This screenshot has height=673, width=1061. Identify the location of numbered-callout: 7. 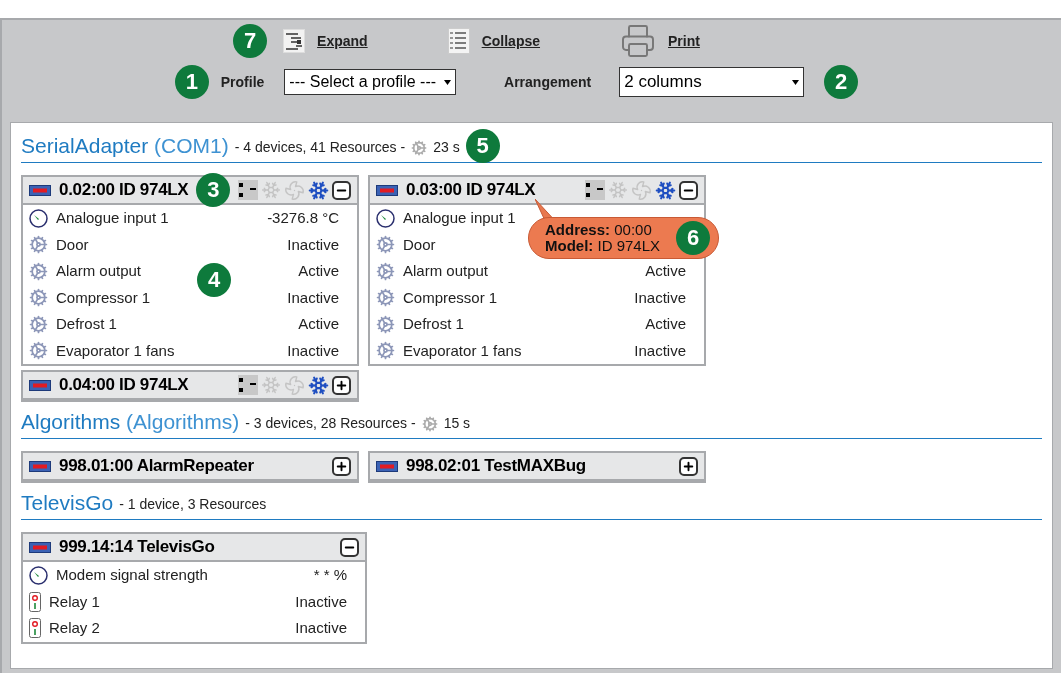
(250, 41).